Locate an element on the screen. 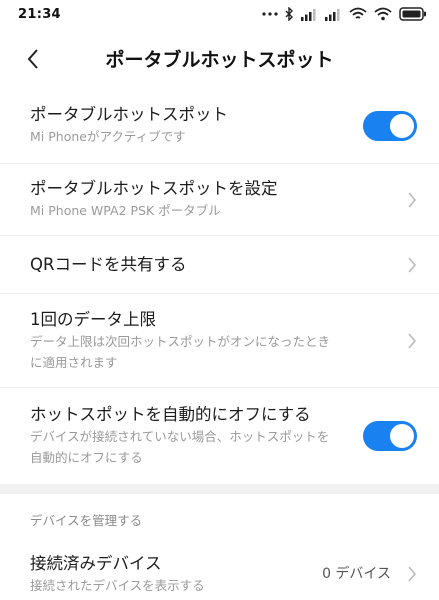 This screenshot has height=600, width=439. share-qr-row: QRコードを共有する is located at coordinates (219, 265).